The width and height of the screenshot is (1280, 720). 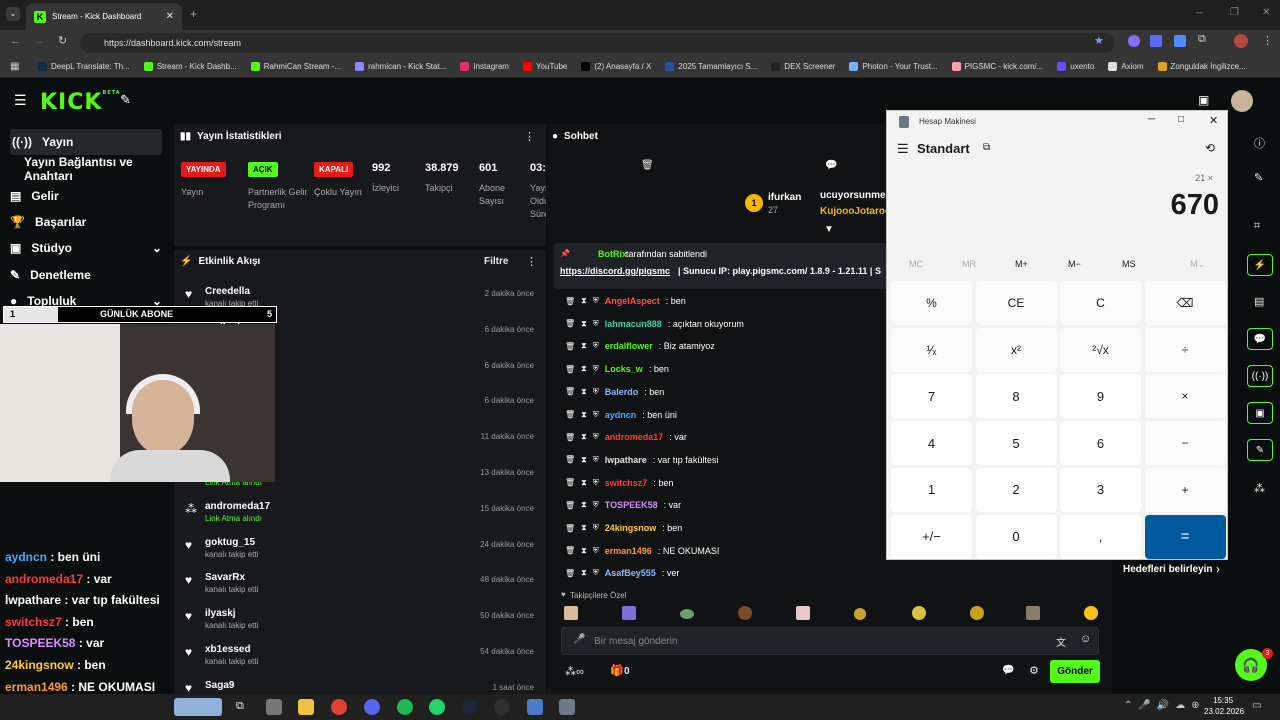 I want to click on key-reciprocal-button: ¹⁄ₓ, so click(x=931, y=349).